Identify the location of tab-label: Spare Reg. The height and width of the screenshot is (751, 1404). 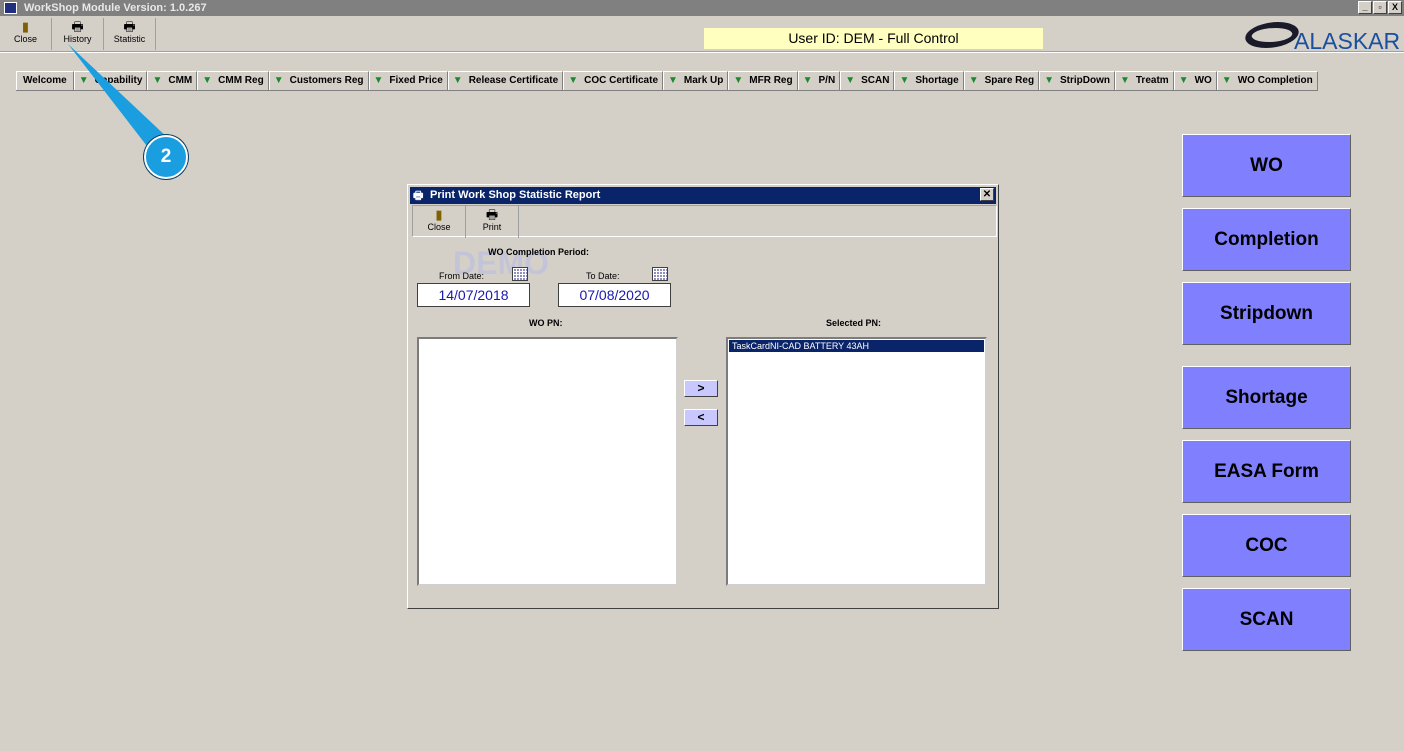
(1009, 80).